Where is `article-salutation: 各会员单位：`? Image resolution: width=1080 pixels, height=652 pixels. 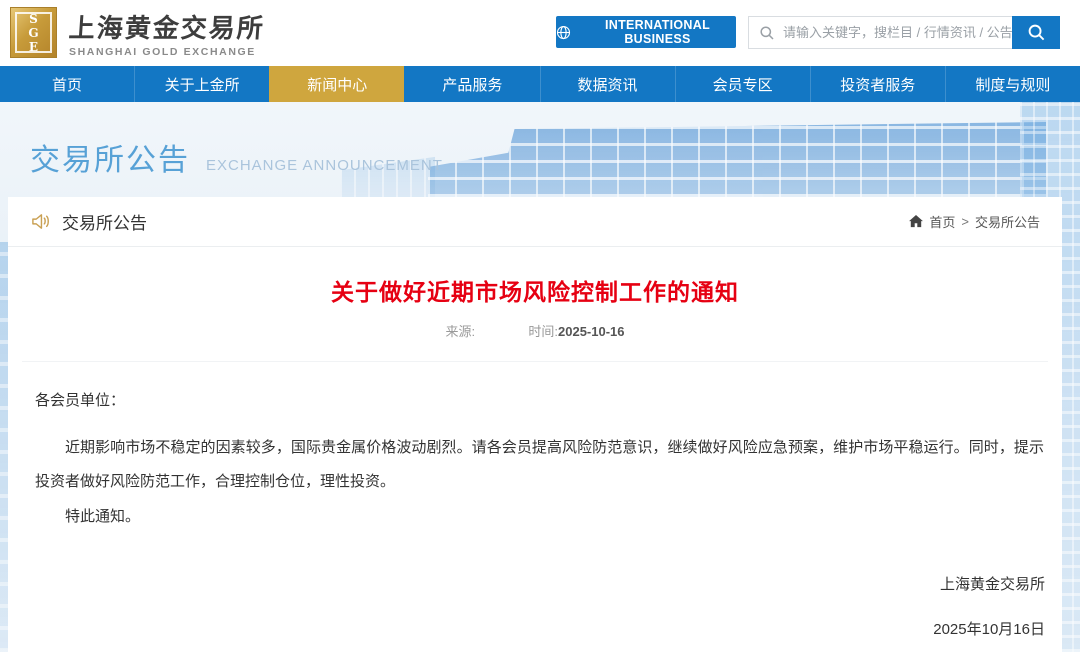 article-salutation: 各会员单位： is located at coordinates (80, 400).